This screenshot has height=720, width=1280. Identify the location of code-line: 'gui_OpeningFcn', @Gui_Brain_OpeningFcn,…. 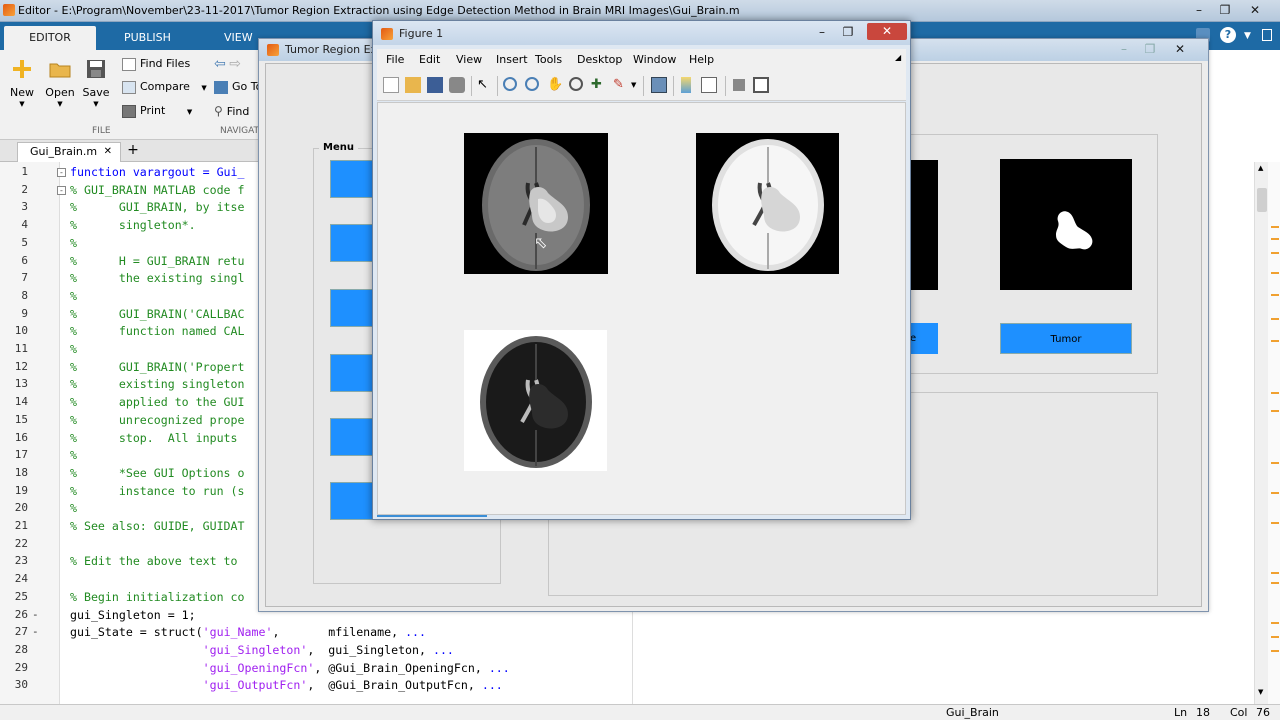
(290, 668).